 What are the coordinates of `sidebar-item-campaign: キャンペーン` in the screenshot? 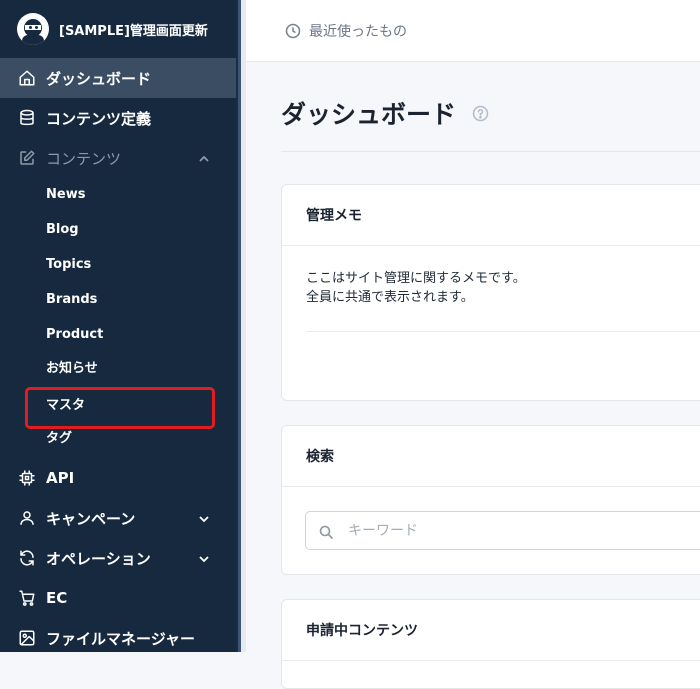 It's located at (118, 518).